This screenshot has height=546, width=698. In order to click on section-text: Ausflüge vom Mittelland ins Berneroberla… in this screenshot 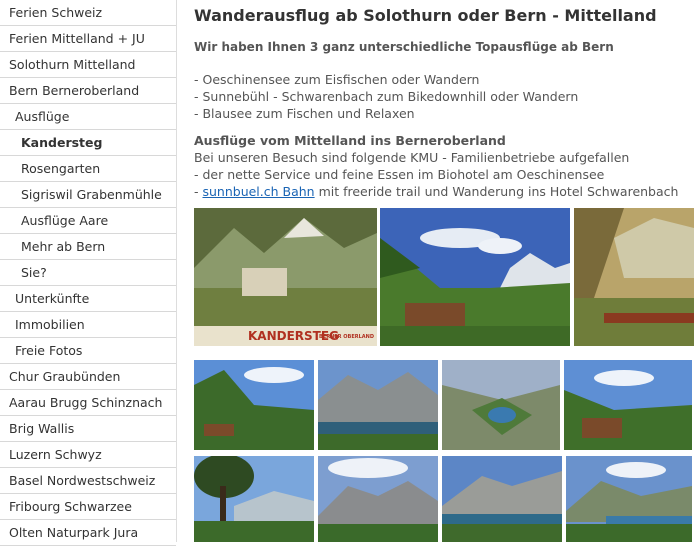, I will do `click(436, 166)`.